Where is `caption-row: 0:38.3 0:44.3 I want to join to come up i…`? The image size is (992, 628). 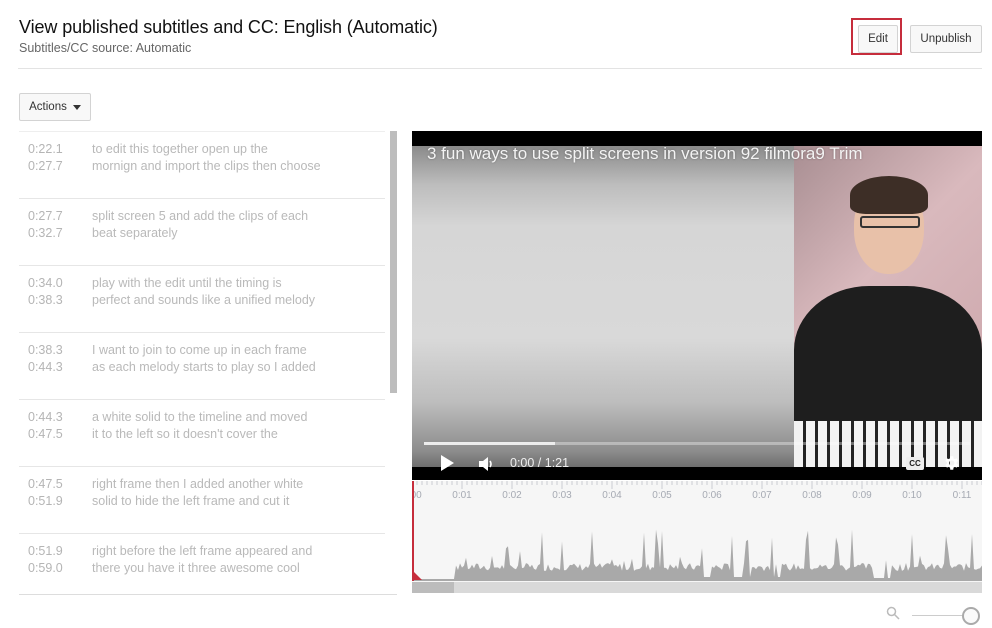
caption-row: 0:38.3 0:44.3 I want to join to come up i… is located at coordinates (202, 366).